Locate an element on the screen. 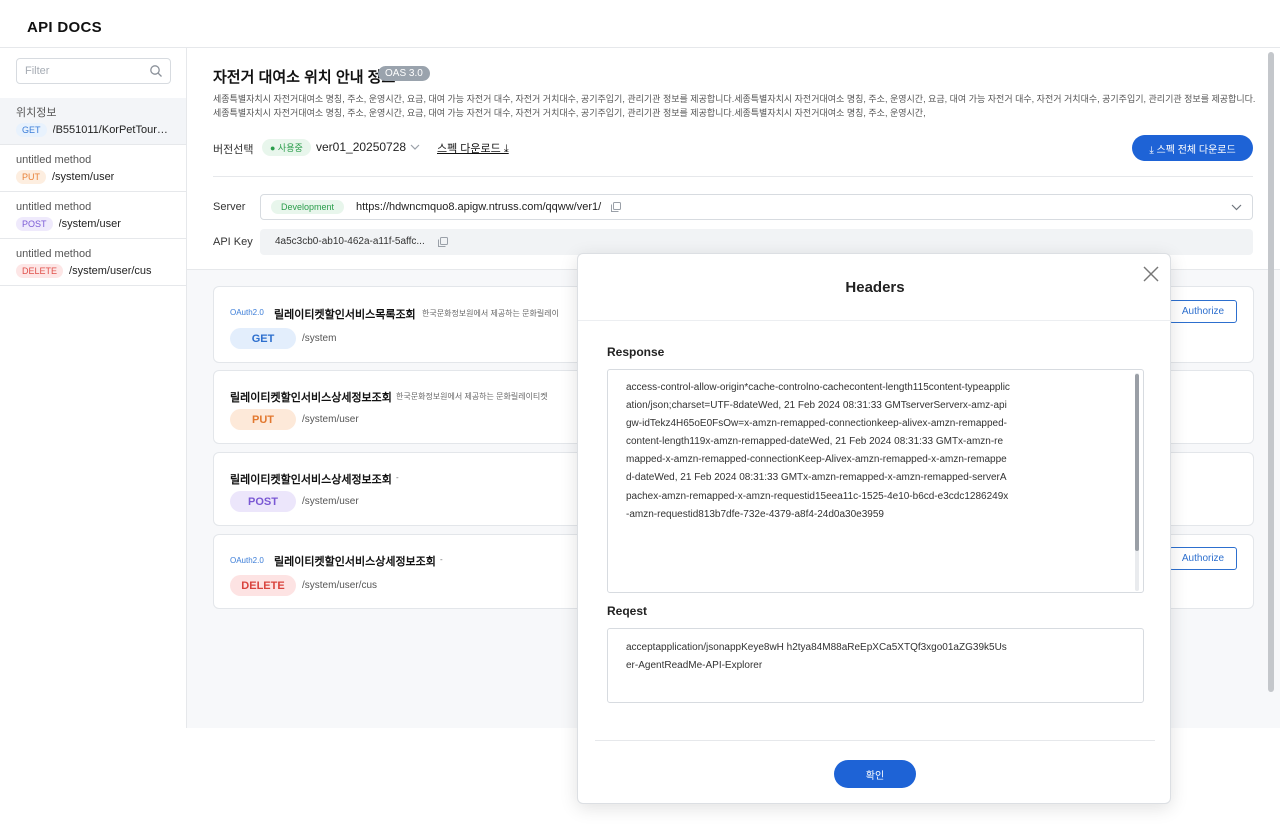 The image size is (1280, 834). page-title: 자전거 대여소 위치 안내 정보 is located at coordinates (304, 77).